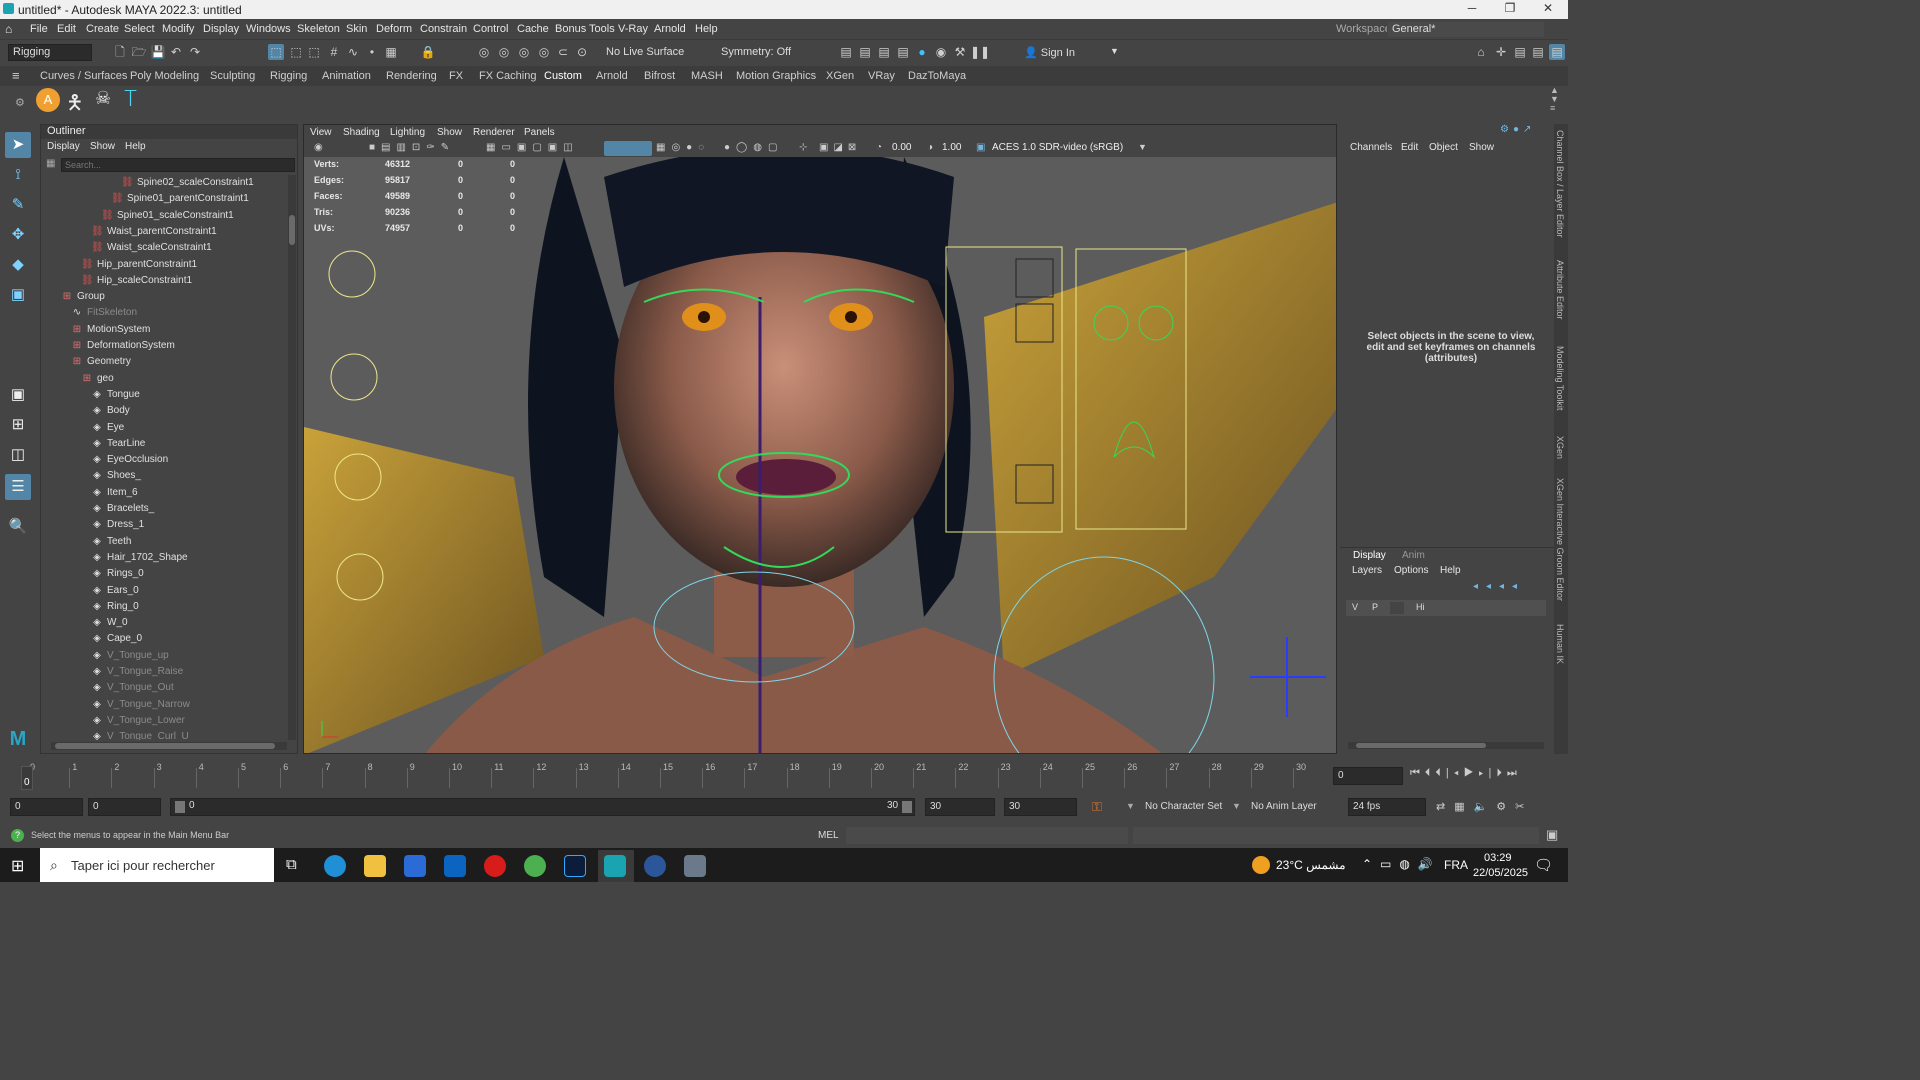 This screenshot has height=1080, width=1920. Describe the element at coordinates (117, 525) in the screenshot. I see `outliner-item: ◈ Dress_1` at that location.